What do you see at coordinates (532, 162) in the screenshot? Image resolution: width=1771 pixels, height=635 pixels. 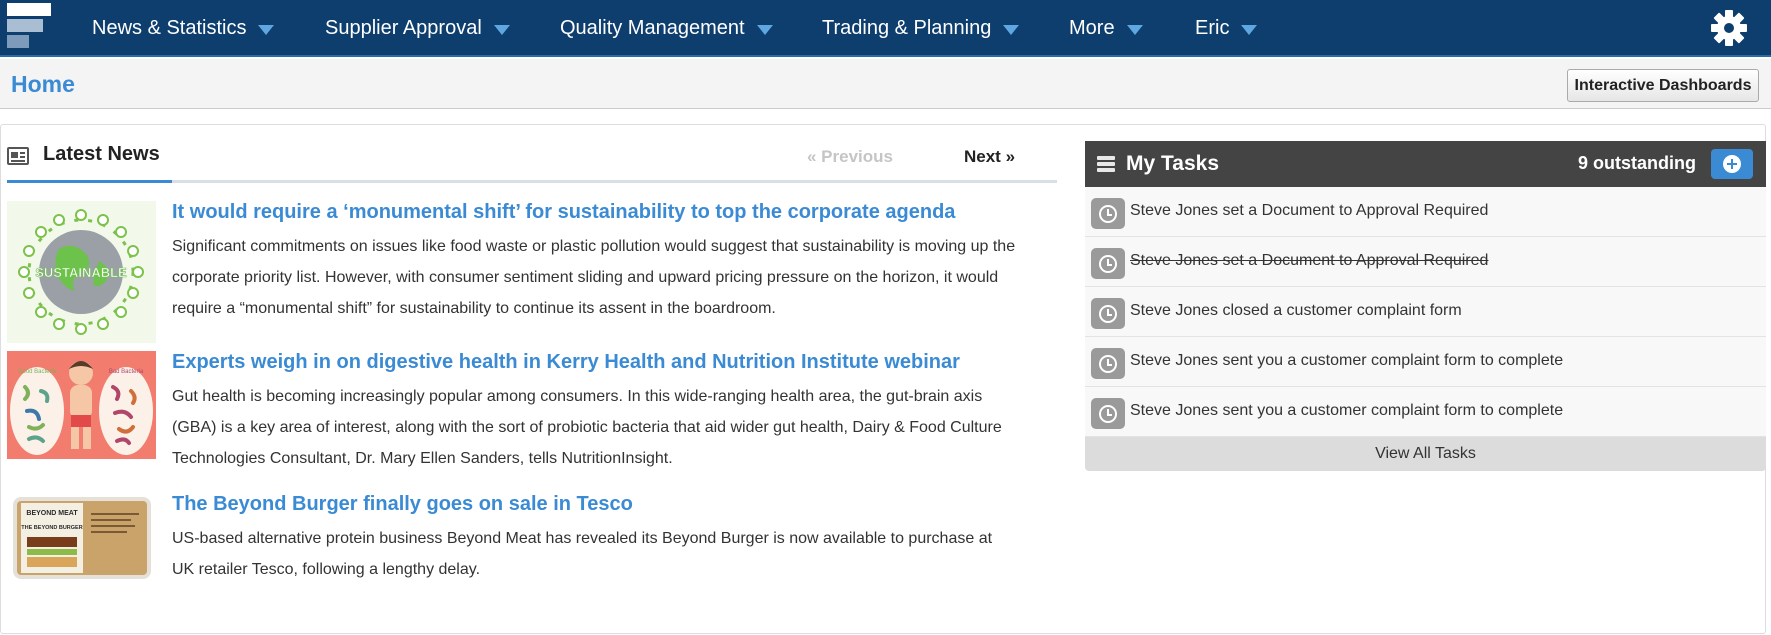 I see `news-header: Latest News « Previous Next »` at bounding box center [532, 162].